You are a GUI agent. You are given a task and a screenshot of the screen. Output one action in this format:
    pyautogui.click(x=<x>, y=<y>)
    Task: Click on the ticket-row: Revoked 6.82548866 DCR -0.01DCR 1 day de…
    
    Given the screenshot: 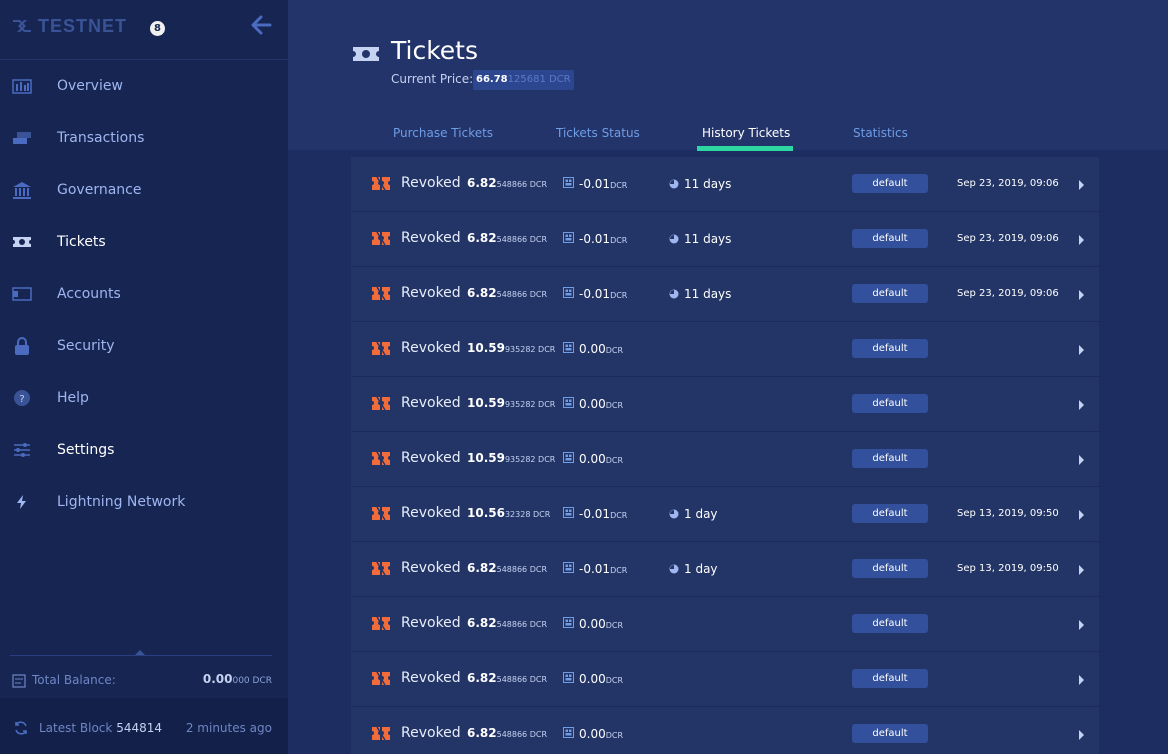 What is the action you would take?
    pyautogui.click(x=725, y=569)
    